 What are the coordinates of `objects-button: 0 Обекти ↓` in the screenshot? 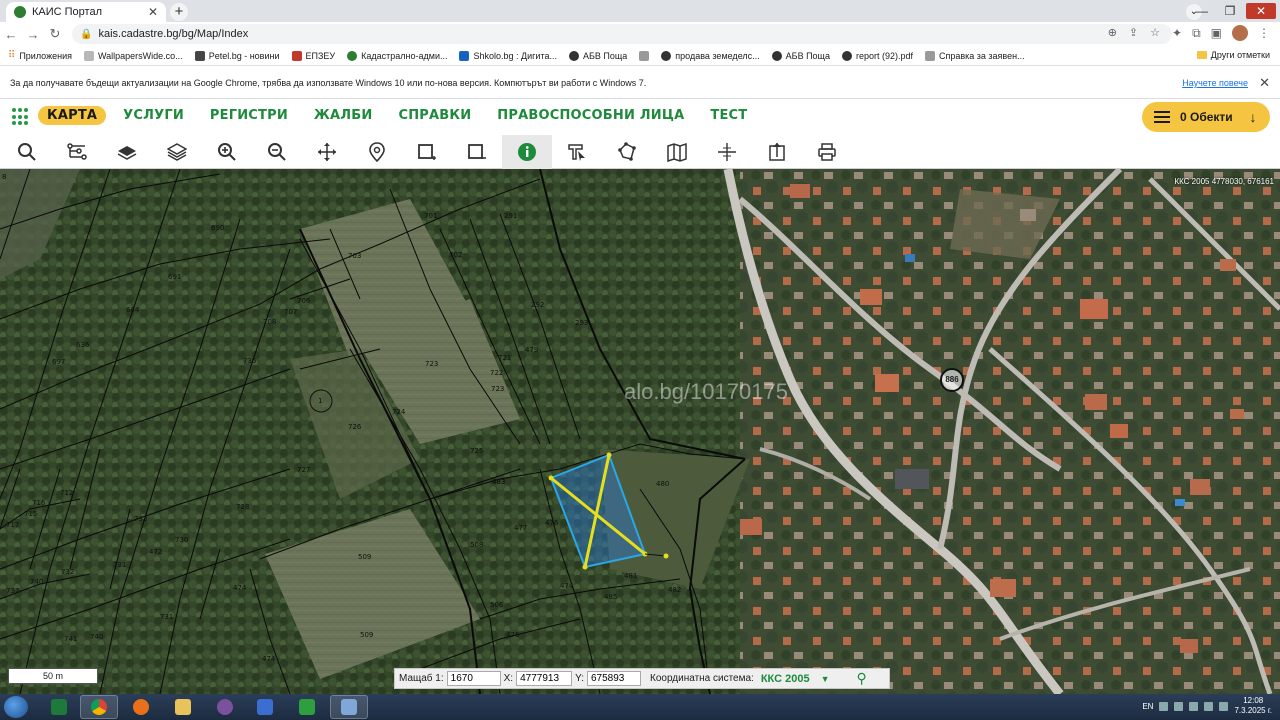 It's located at (1206, 117).